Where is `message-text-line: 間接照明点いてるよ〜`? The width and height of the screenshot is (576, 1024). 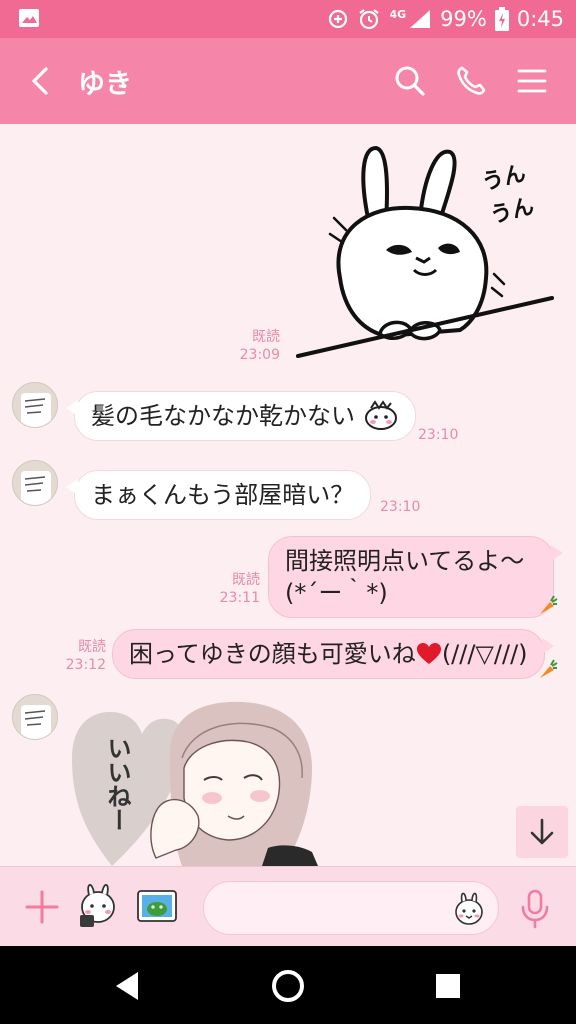 message-text-line: 間接照明点いてるよ〜 is located at coordinates (405, 561).